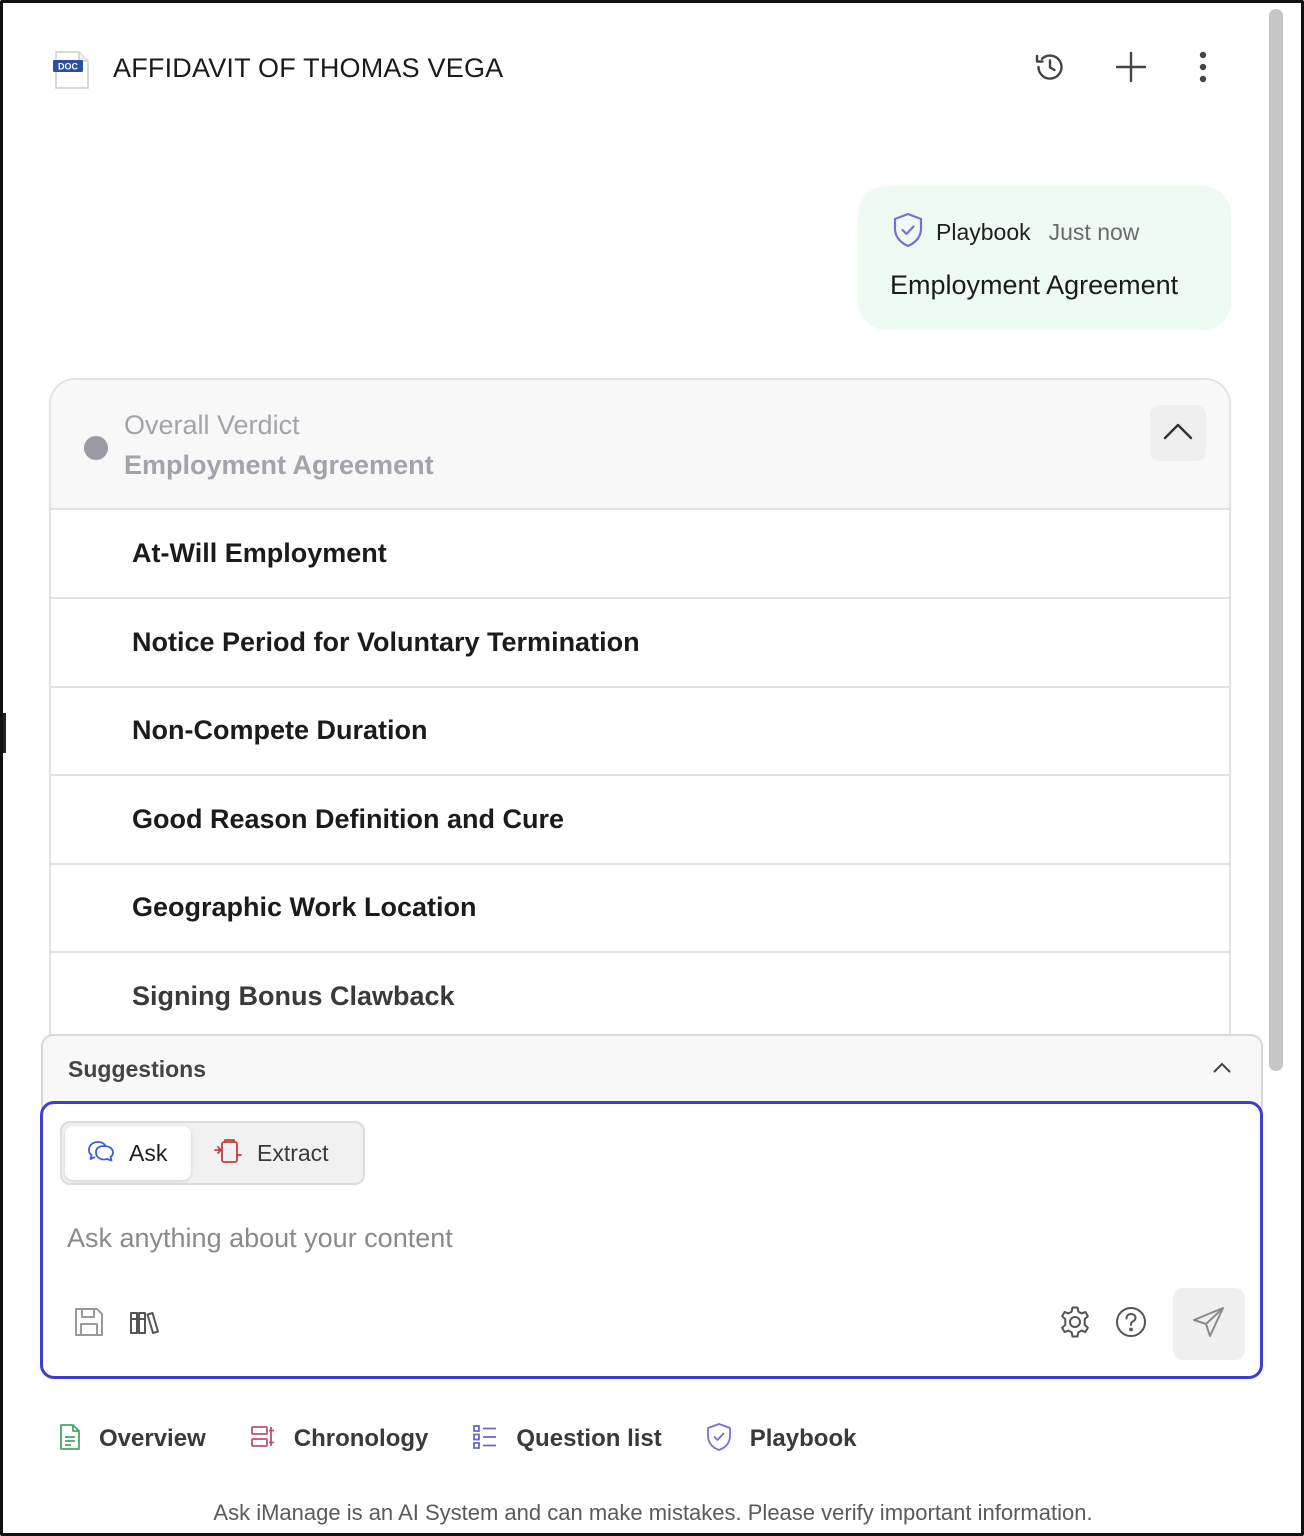  What do you see at coordinates (640, 445) in the screenshot?
I see `verdict-header: Overall Verdict Employment Agreement` at bounding box center [640, 445].